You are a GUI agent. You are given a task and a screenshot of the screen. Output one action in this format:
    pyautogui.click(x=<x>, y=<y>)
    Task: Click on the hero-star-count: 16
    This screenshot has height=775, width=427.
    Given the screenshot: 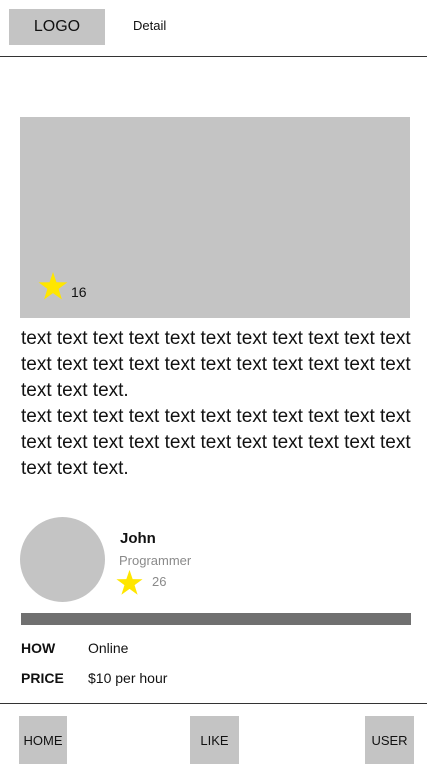 What is the action you would take?
    pyautogui.click(x=79, y=292)
    